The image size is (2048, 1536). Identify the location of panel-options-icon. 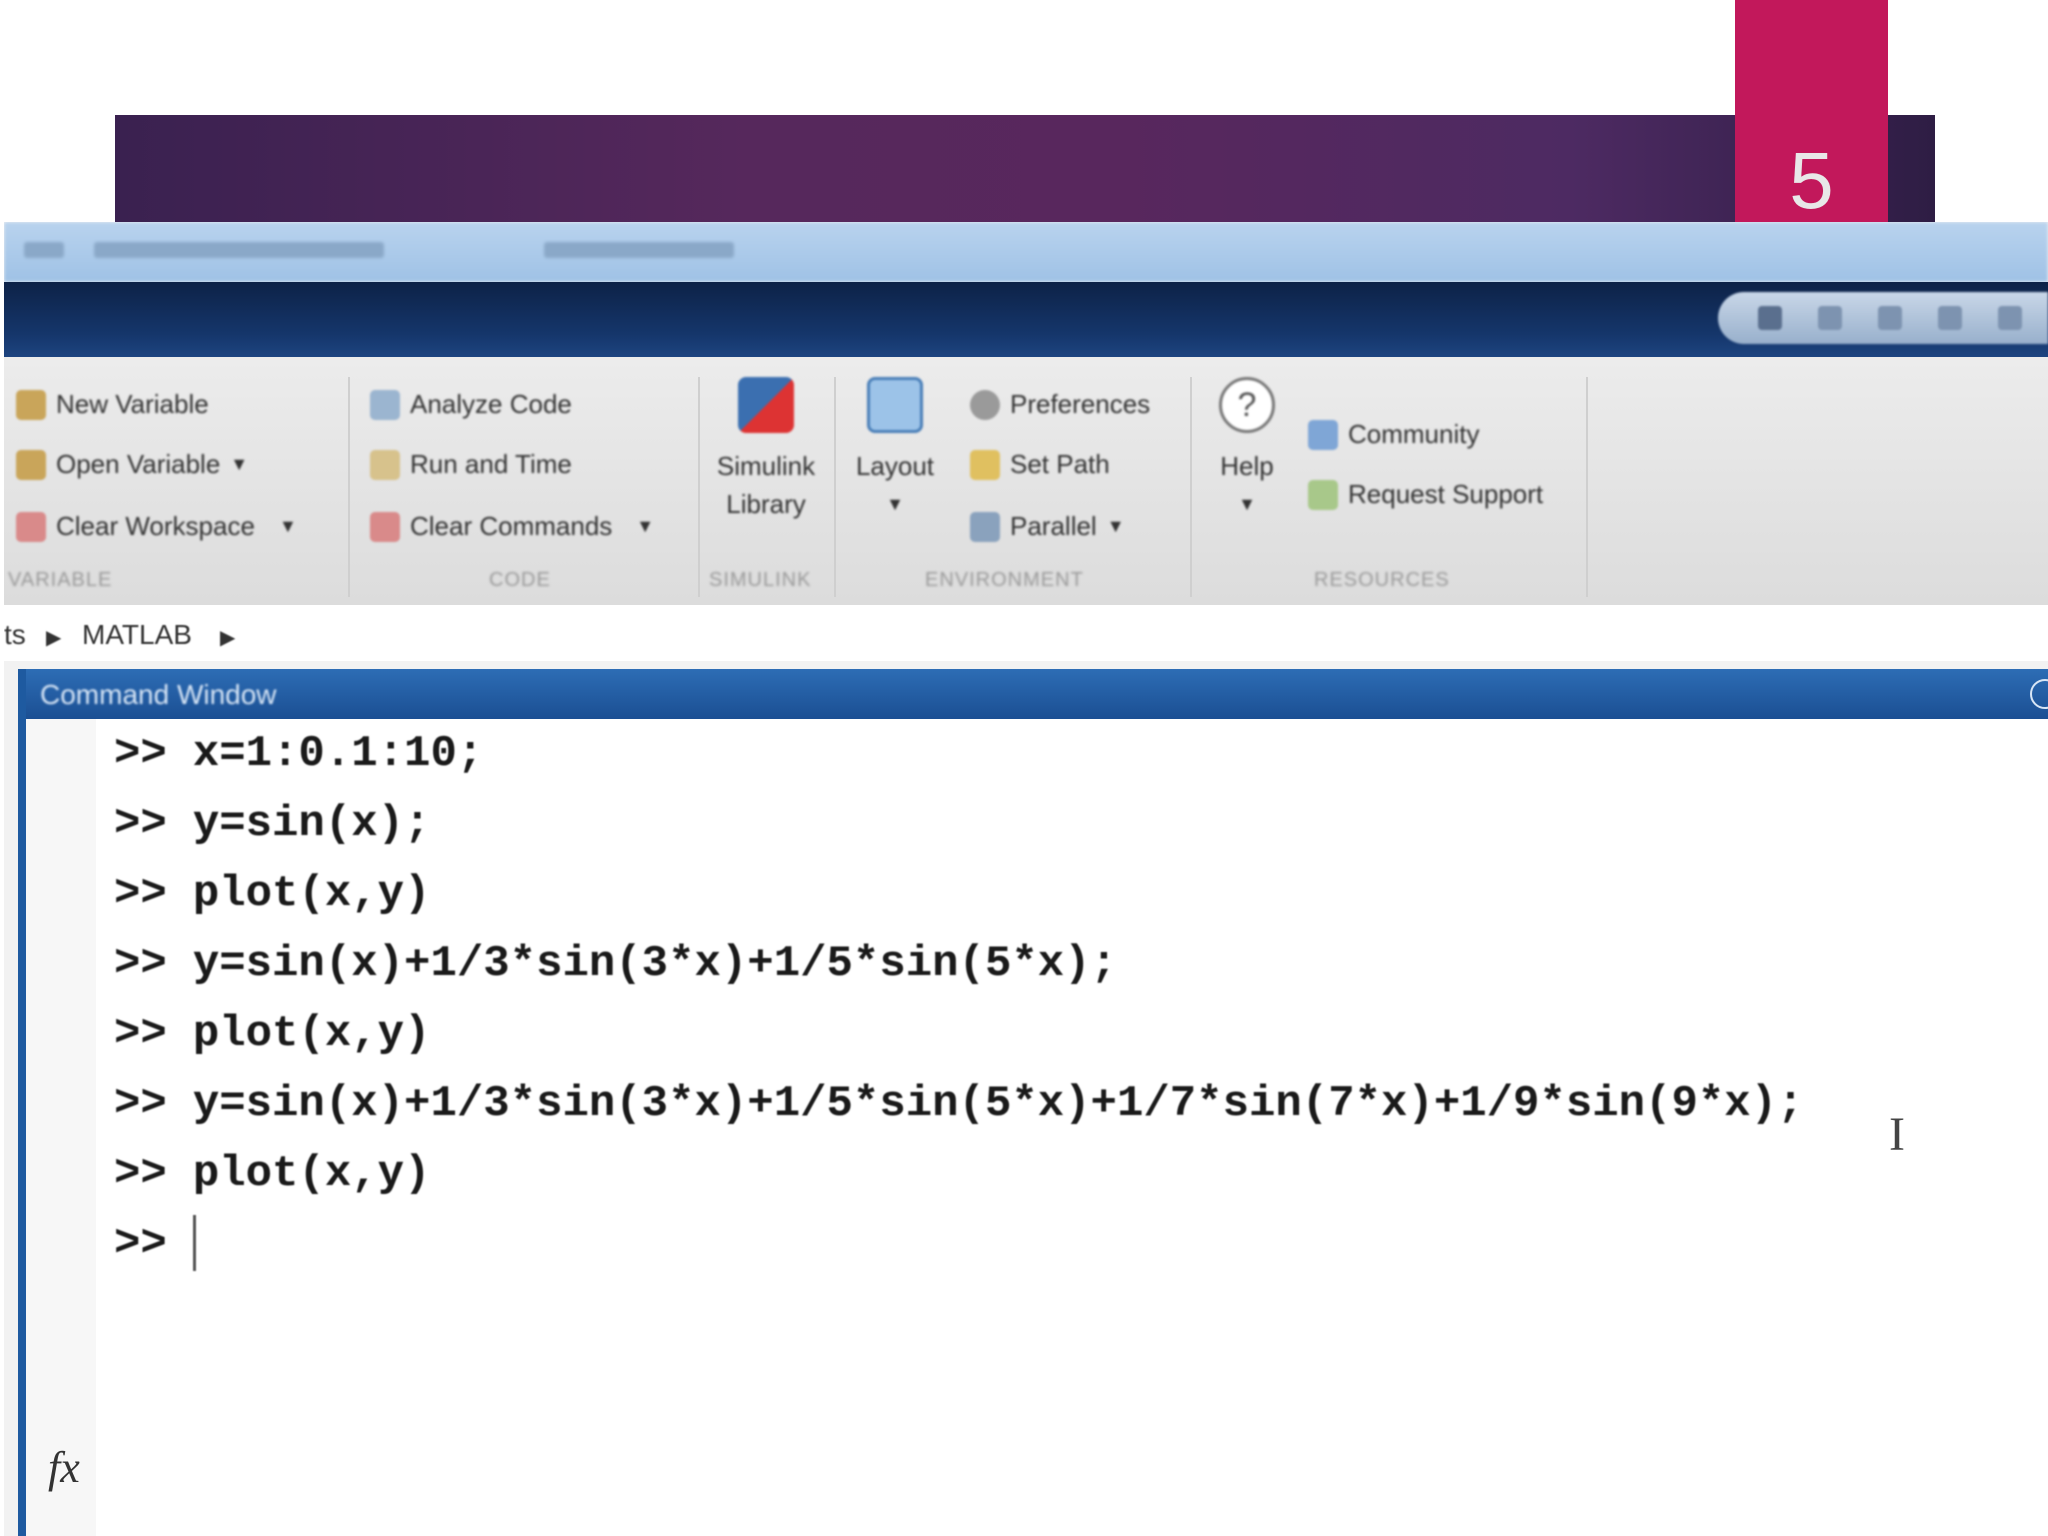
(2039, 694).